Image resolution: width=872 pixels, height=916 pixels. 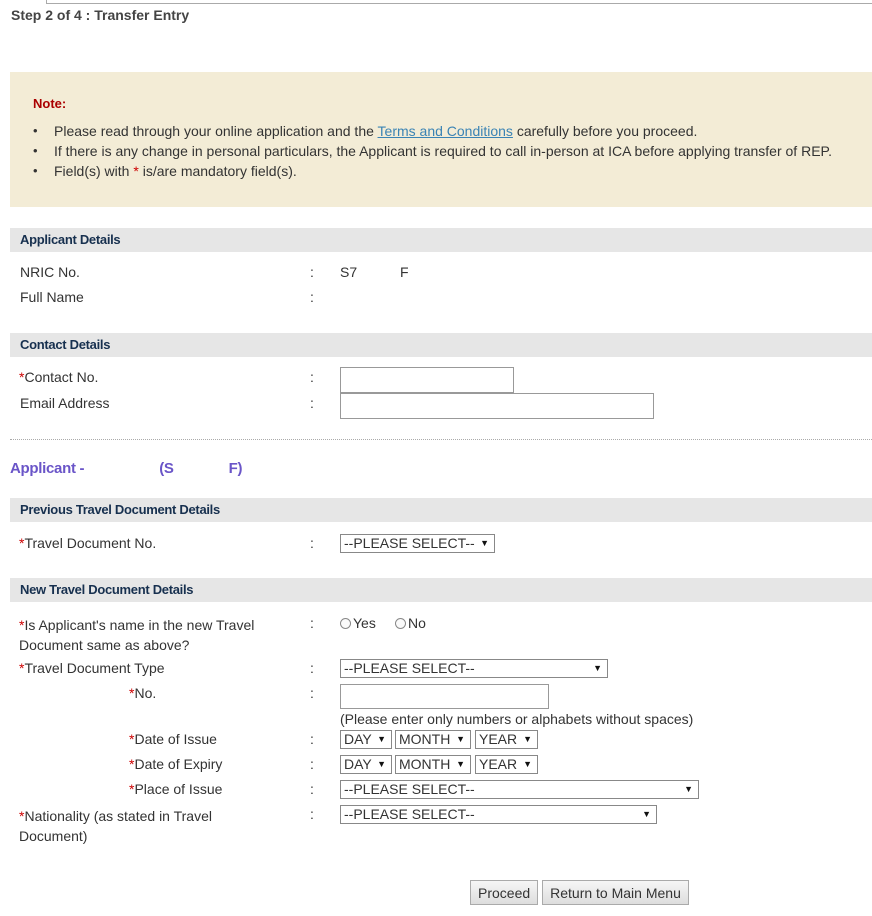 What do you see at coordinates (441, 240) in the screenshot?
I see `applicant-details-header: Applicant Details` at bounding box center [441, 240].